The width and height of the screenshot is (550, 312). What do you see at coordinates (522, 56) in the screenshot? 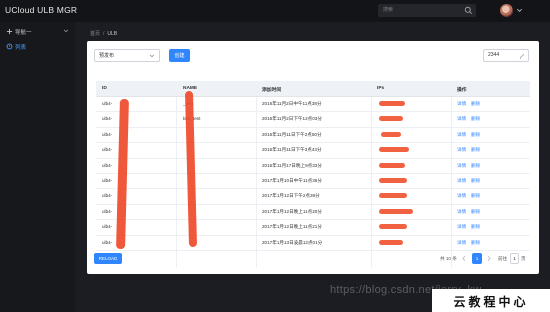
I see `edit-icon` at bounding box center [522, 56].